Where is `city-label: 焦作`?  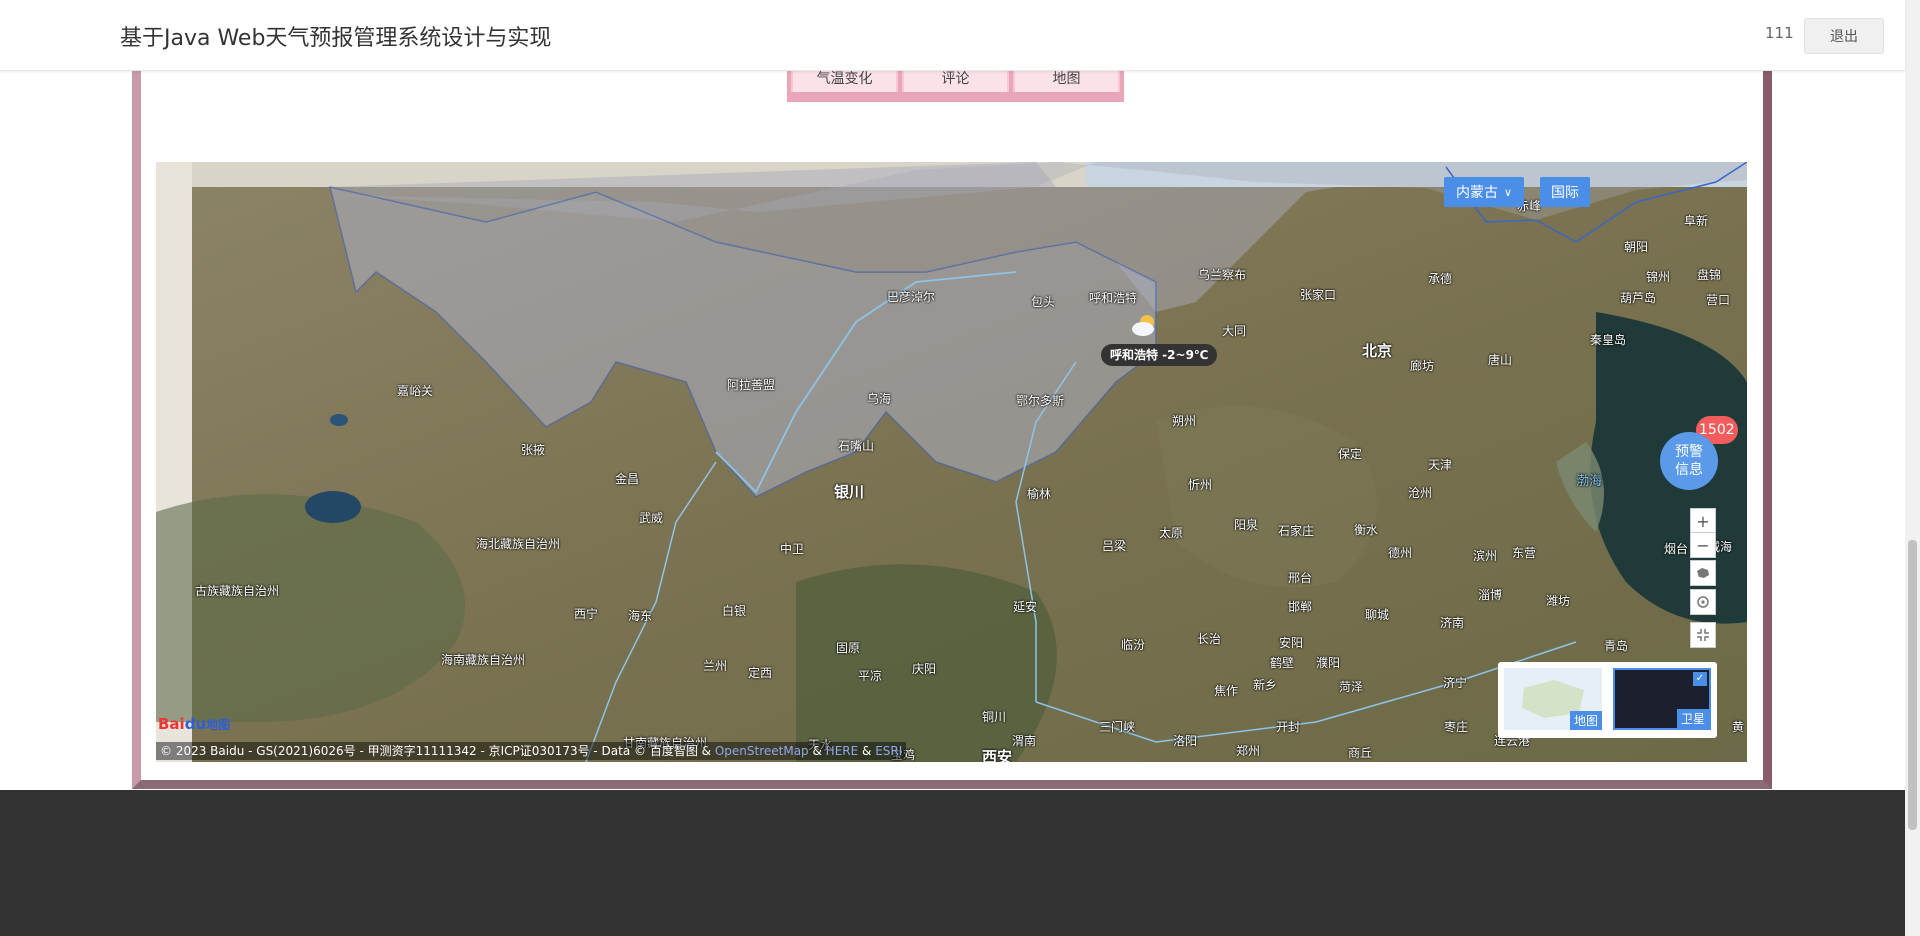
city-label: 焦作 is located at coordinates (1226, 691).